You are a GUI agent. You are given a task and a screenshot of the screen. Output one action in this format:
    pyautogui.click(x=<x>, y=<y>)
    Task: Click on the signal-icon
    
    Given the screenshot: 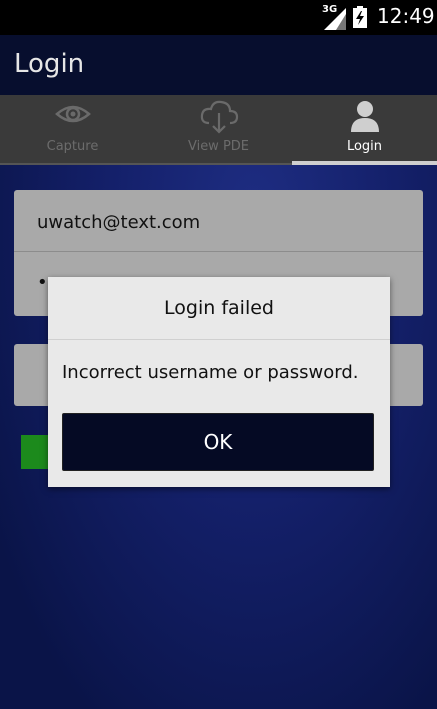 What is the action you would take?
    pyautogui.click(x=335, y=19)
    